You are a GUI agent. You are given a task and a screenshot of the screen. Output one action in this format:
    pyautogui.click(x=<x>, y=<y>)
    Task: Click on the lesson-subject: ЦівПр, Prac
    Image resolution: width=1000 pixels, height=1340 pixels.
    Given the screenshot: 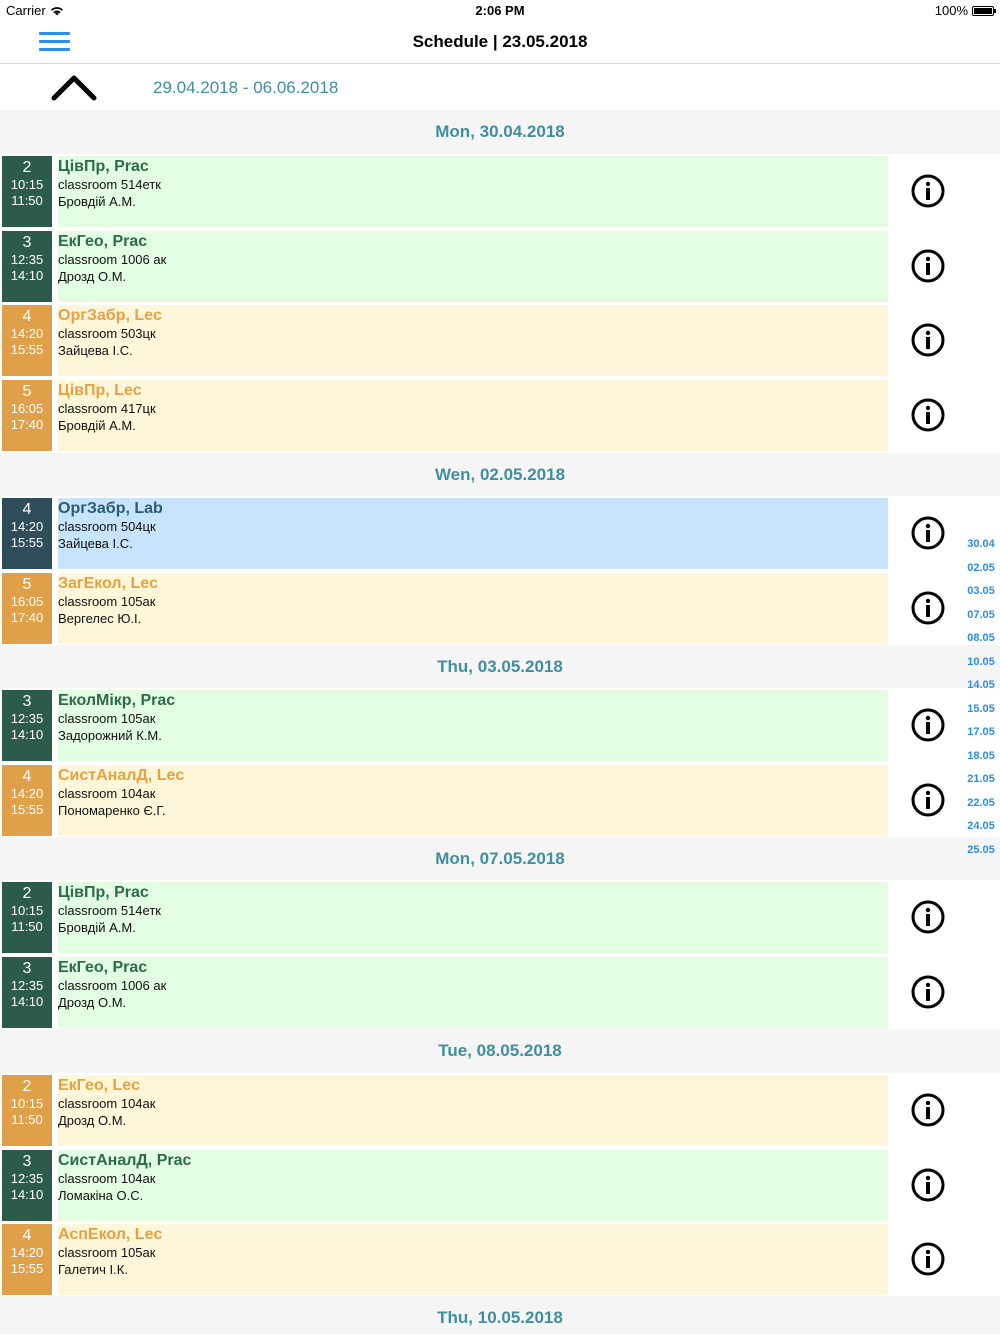 What is the action you would take?
    pyautogui.click(x=103, y=892)
    